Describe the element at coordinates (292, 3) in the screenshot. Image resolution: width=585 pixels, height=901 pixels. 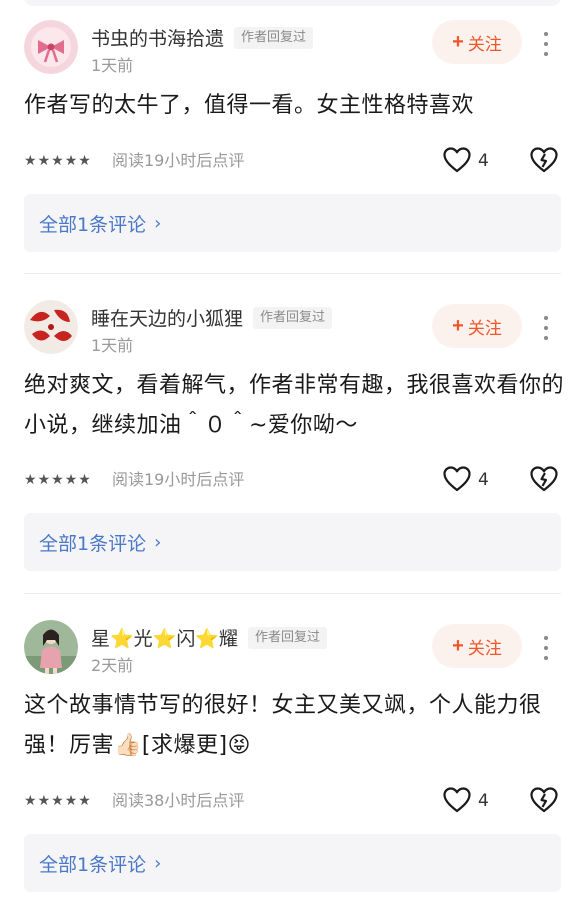
I see `previous-card-bottom` at that location.